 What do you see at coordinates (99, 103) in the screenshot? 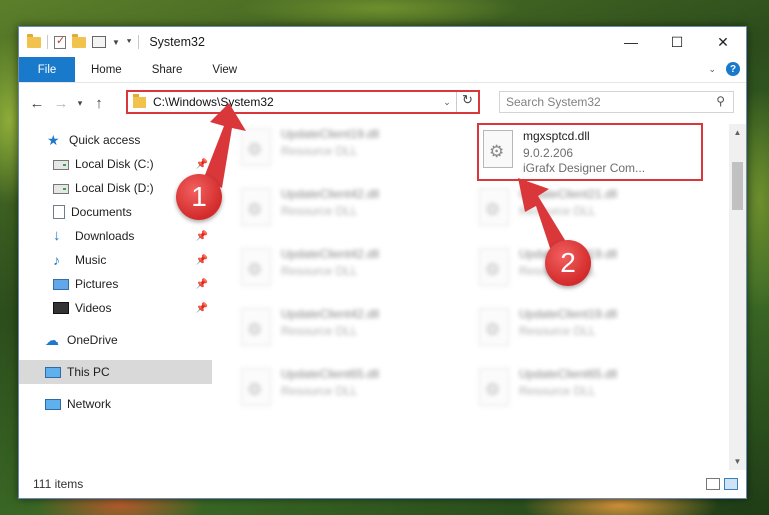
I see `up-button: ↑` at bounding box center [99, 103].